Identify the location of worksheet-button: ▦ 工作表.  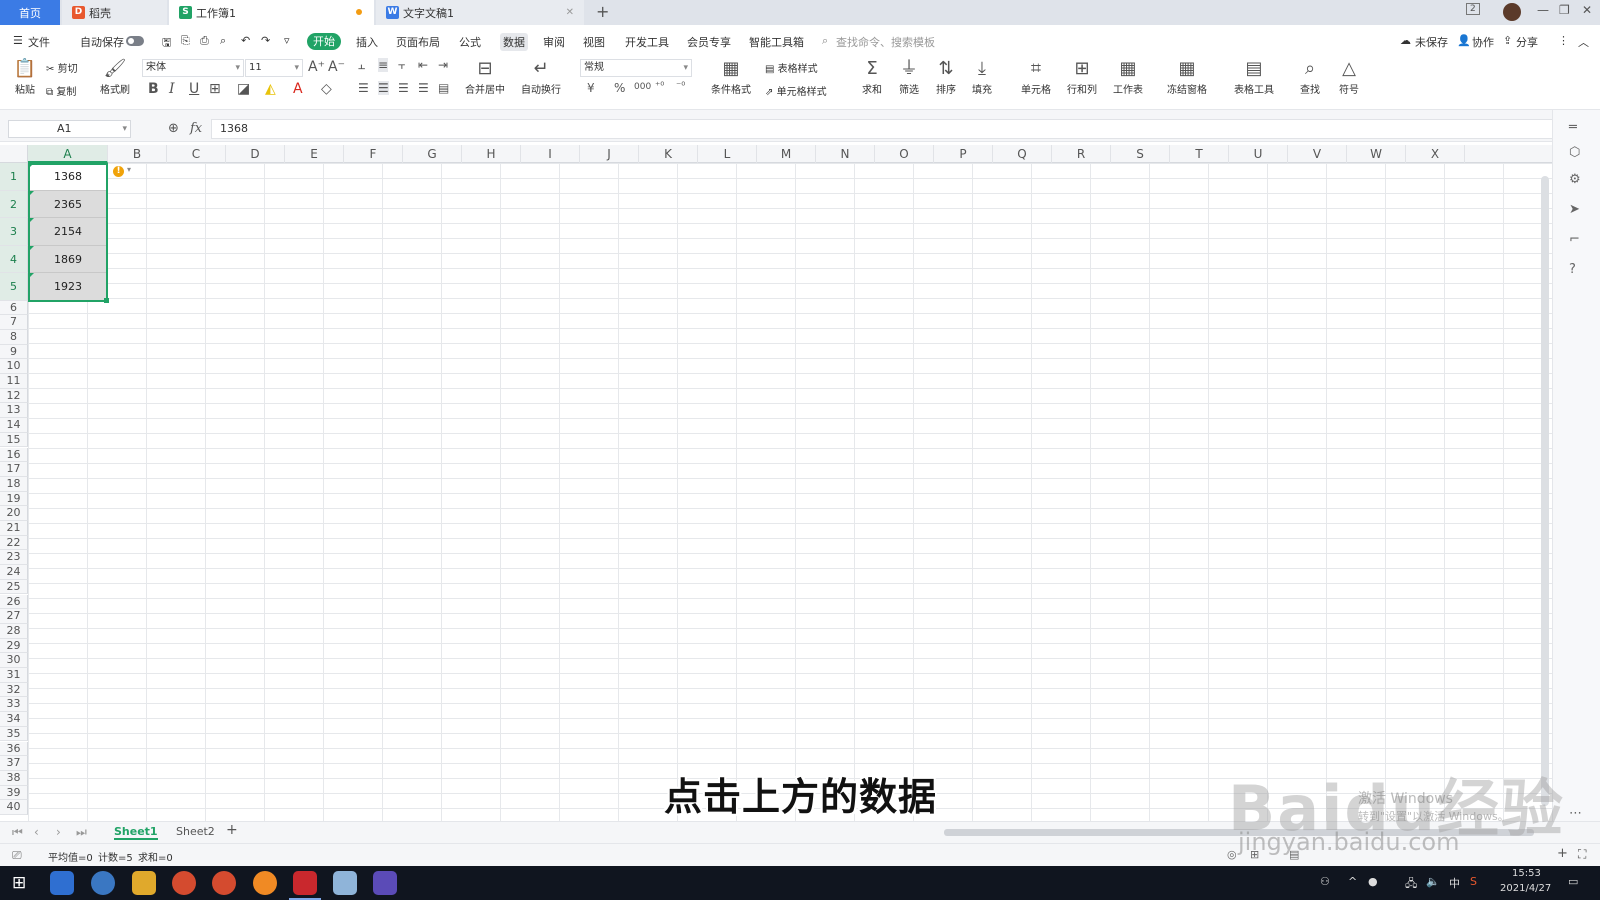
(1128, 78).